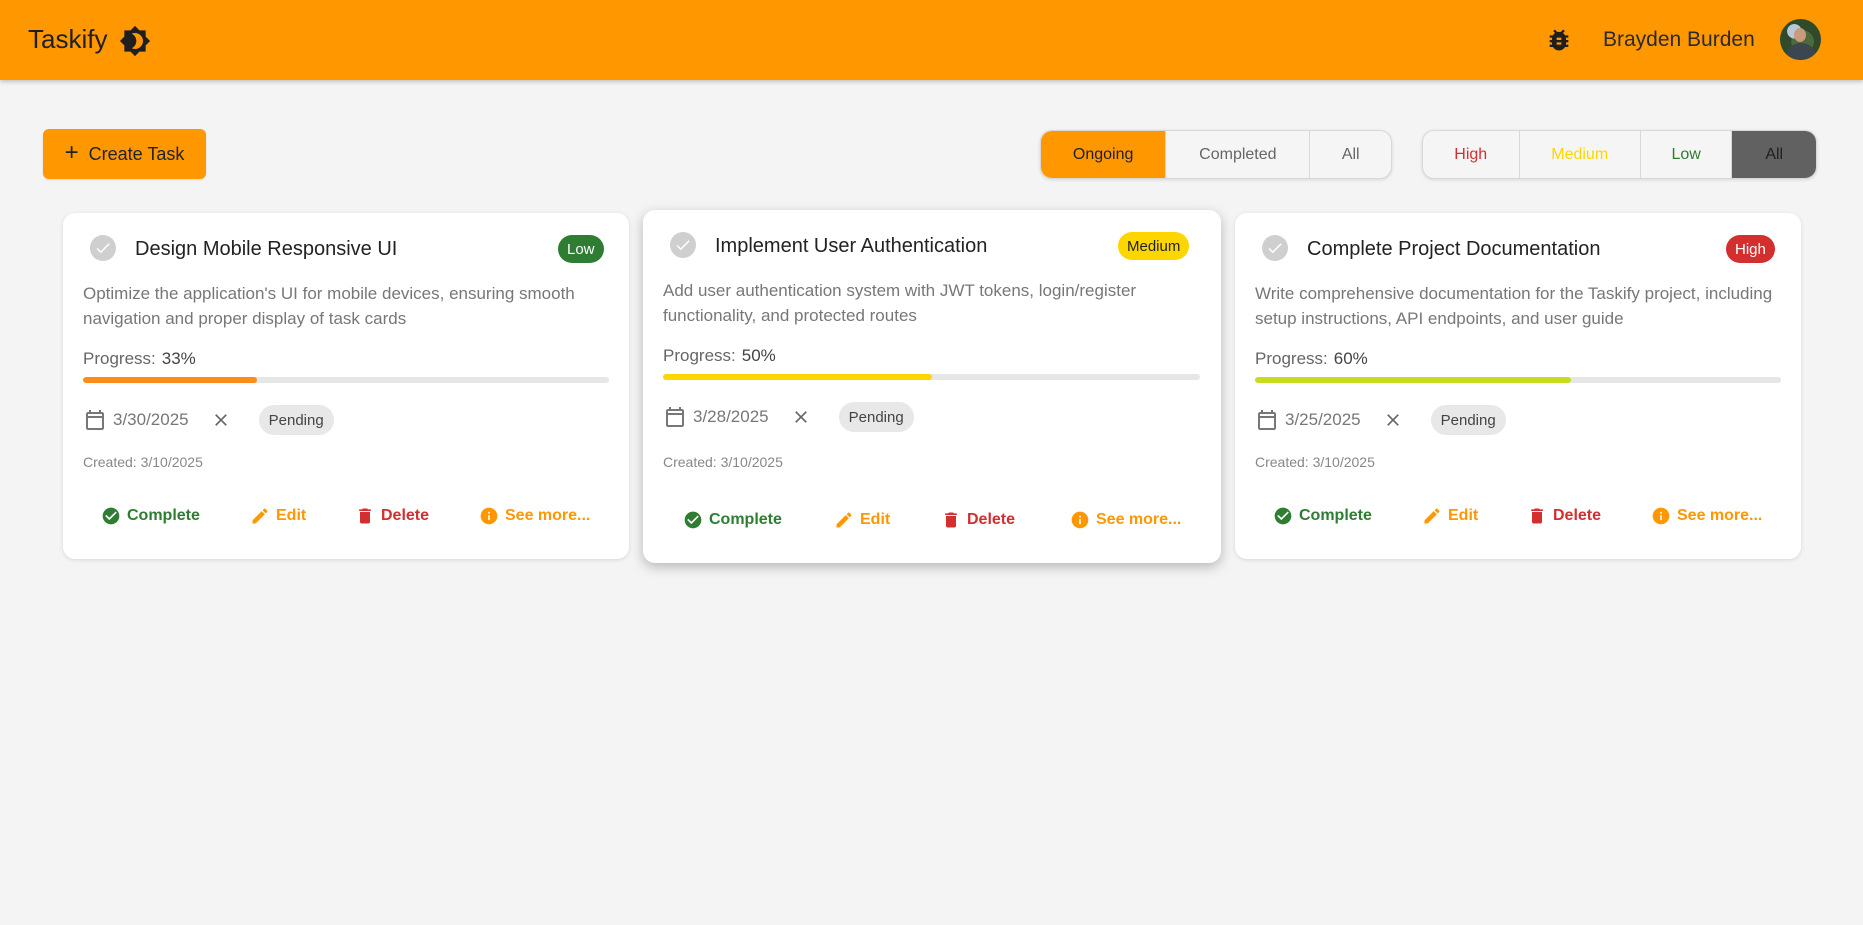 This screenshot has width=1863, height=925. I want to click on bug-icon, so click(1559, 40).